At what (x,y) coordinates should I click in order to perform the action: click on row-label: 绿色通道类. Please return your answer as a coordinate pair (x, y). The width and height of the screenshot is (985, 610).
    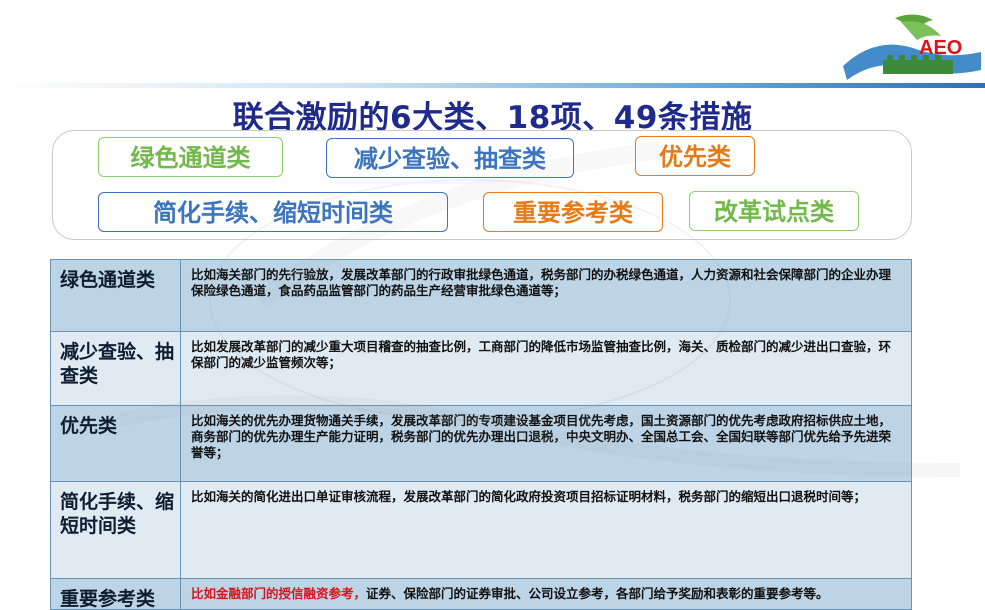
    Looking at the image, I should click on (116, 295).